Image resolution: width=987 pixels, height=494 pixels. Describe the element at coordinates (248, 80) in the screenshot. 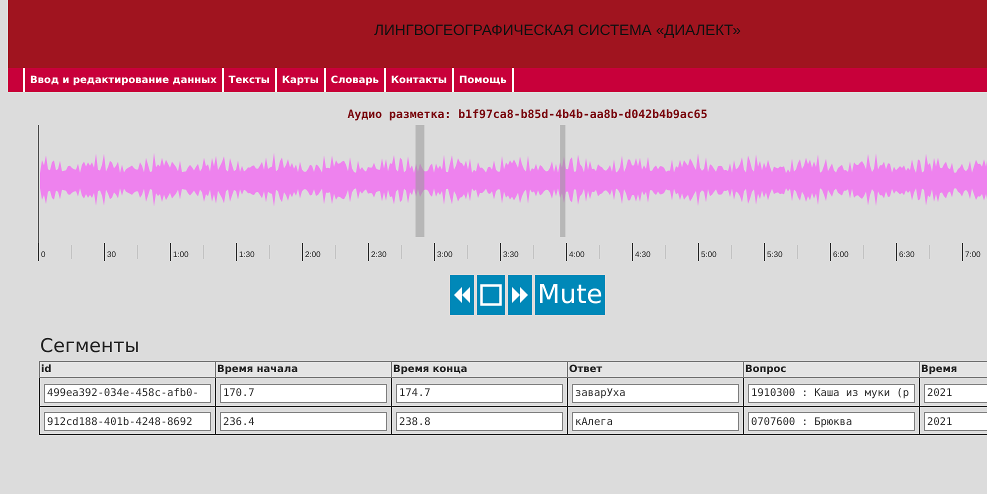

I see `nav-link: Тексты` at that location.